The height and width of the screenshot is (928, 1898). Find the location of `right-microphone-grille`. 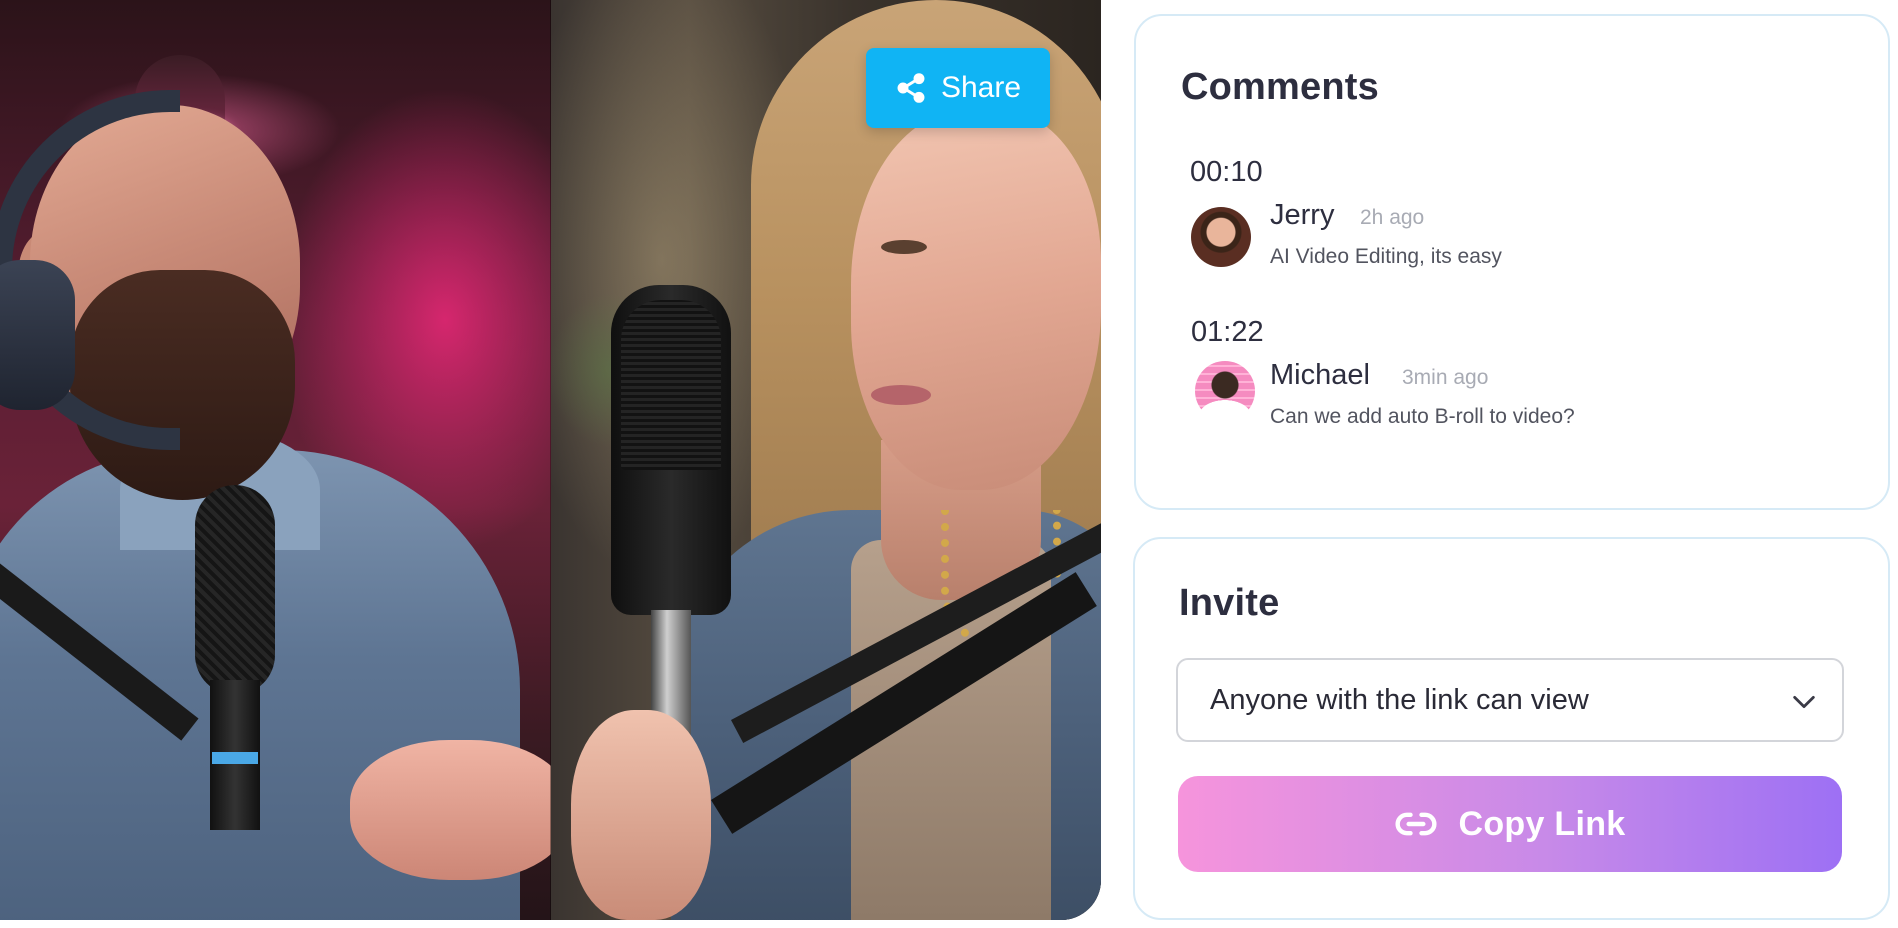

right-microphone-grille is located at coordinates (671, 385).